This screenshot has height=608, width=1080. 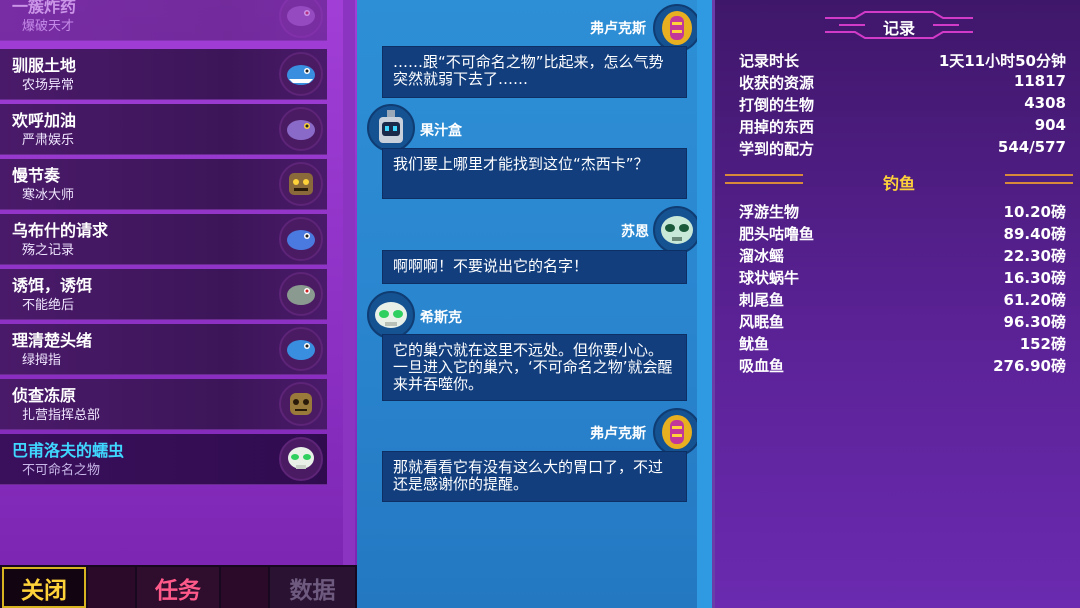 What do you see at coordinates (902, 149) in the screenshot?
I see `record-row: 学到的配方 544/577` at bounding box center [902, 149].